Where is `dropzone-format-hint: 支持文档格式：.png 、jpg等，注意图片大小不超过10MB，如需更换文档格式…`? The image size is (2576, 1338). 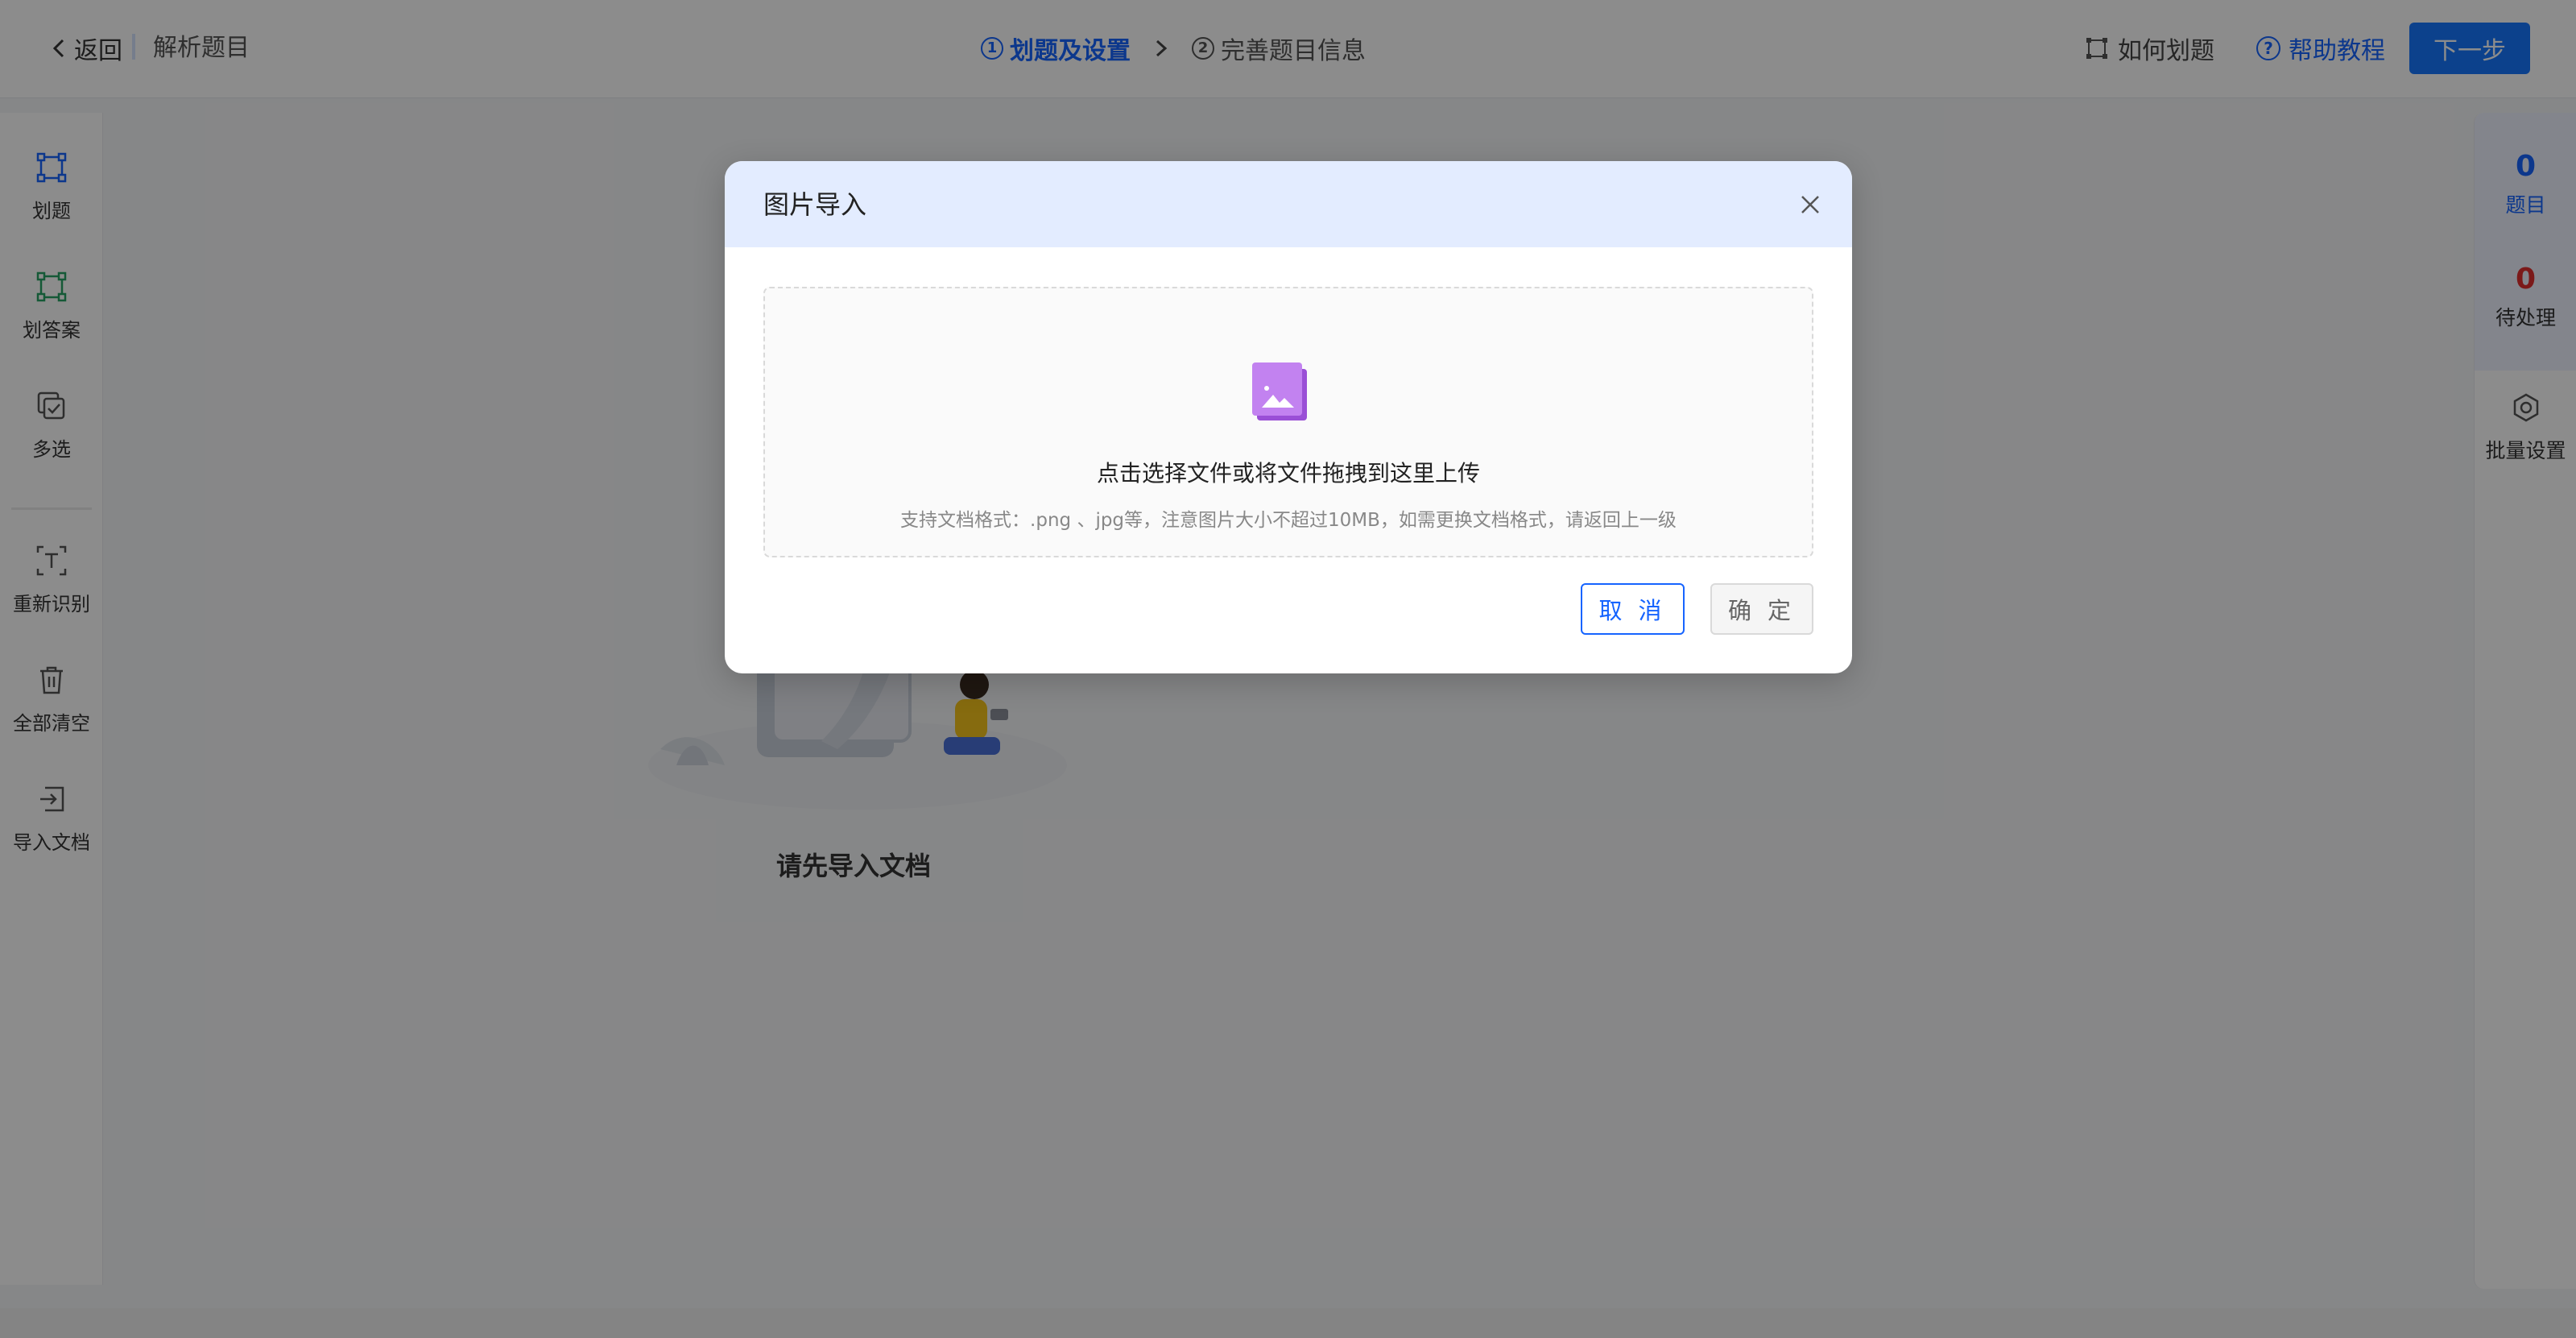 dropzone-format-hint: 支持文档格式：.png 、jpg等，注意图片大小不超过10MB，如需更换文档格式… is located at coordinates (1288, 520).